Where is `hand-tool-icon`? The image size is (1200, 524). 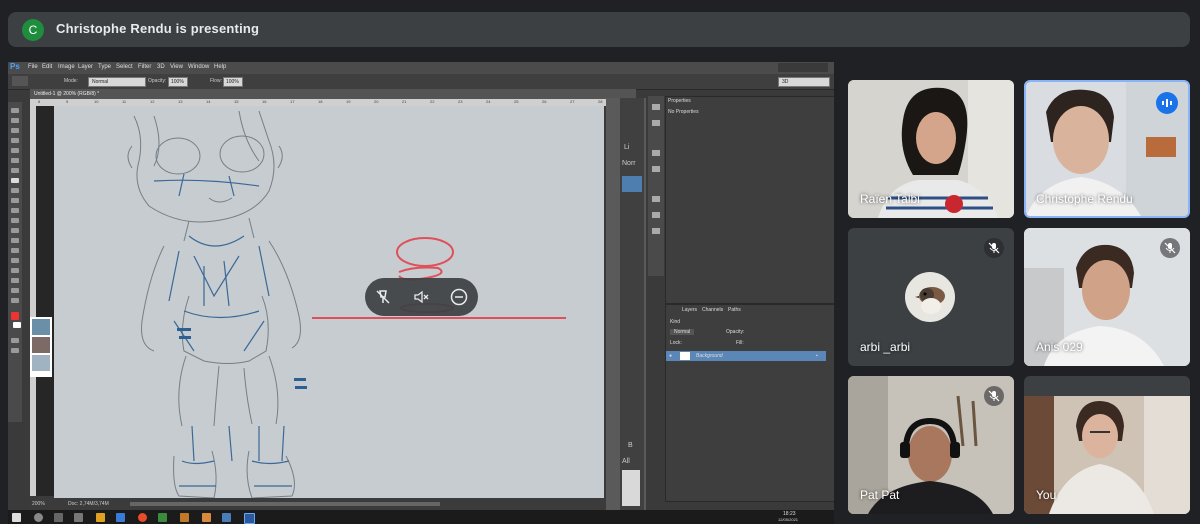 hand-tool-icon is located at coordinates (15, 290).